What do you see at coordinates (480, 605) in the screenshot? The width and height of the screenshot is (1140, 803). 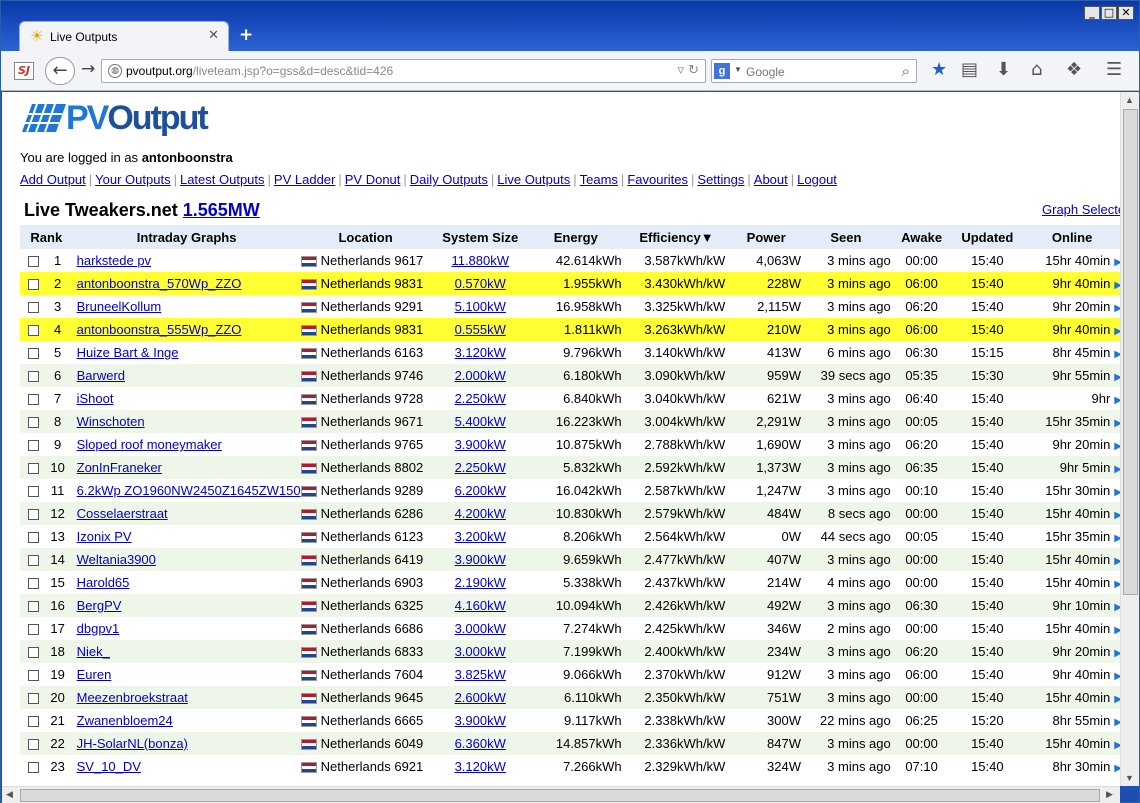 I see `system-size-link: 4.160kW` at bounding box center [480, 605].